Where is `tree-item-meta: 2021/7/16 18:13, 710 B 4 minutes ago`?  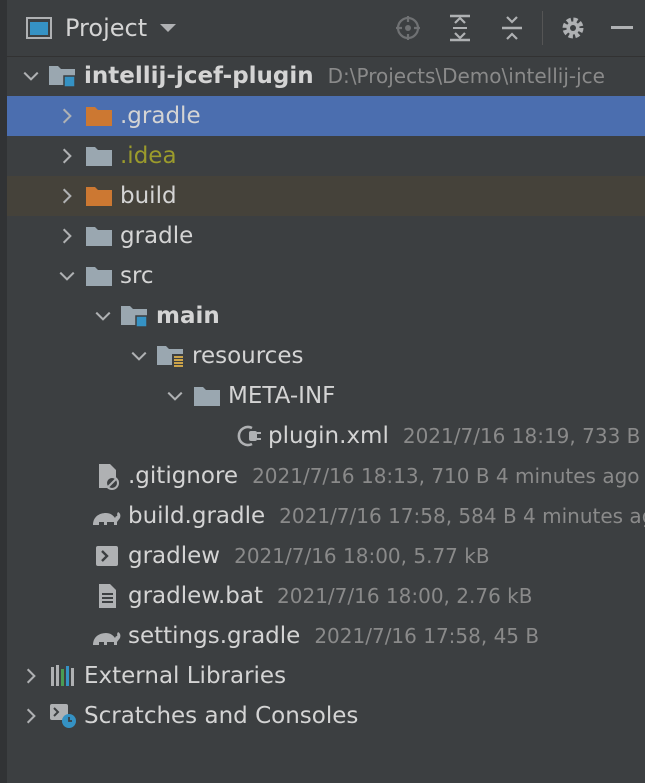
tree-item-meta: 2021/7/16 18:13, 710 B 4 minutes ago is located at coordinates (446, 476).